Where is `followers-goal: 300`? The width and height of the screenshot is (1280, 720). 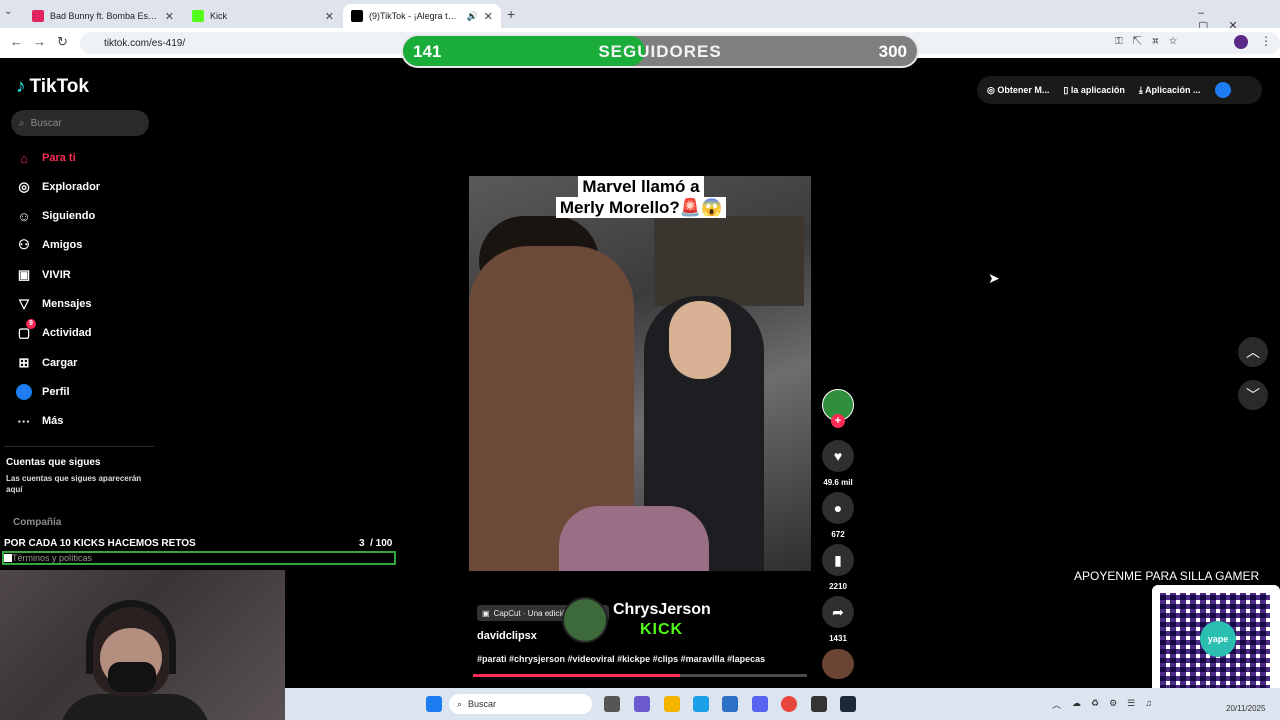 followers-goal: 300 is located at coordinates (892, 51).